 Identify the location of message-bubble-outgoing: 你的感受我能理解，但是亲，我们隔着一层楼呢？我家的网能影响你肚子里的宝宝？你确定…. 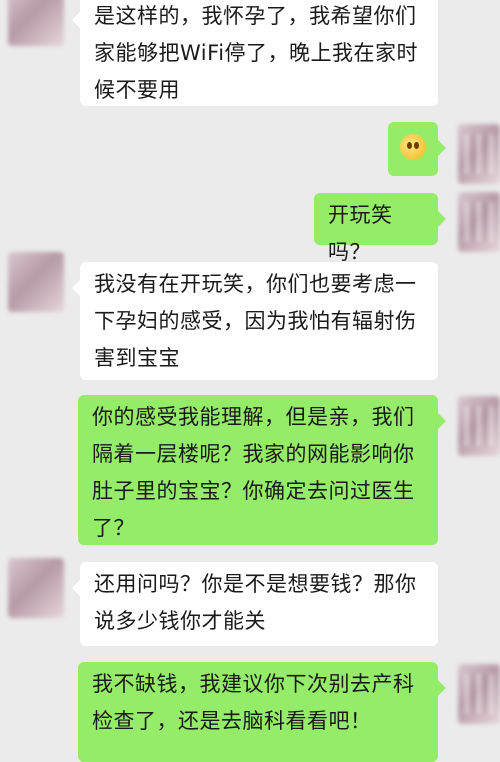
(262, 470).